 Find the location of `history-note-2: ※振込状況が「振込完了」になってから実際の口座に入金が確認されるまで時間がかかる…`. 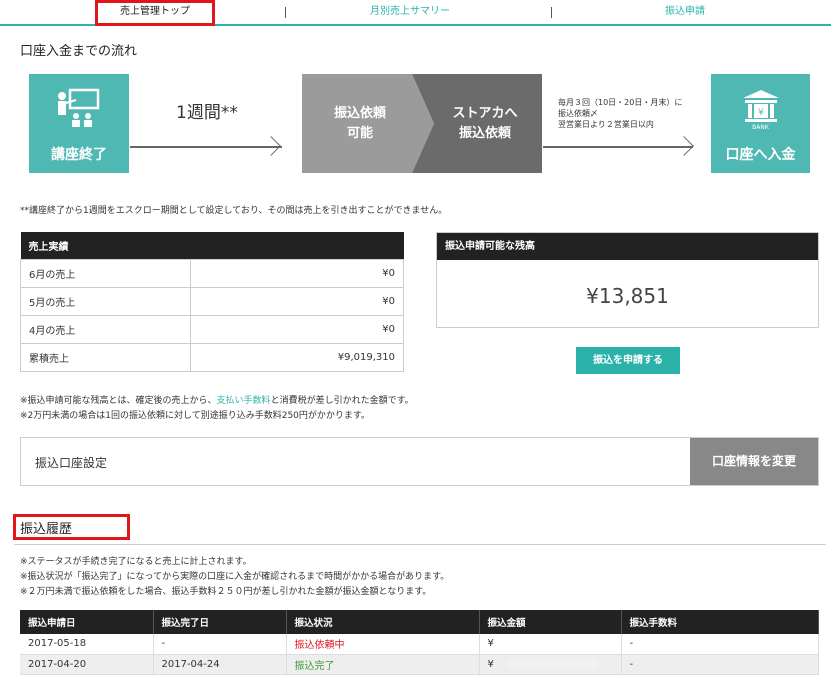

history-note-2: ※振込状況が「振込完了」になってから実際の口座に入金が確認されるまで時間がかかる… is located at coordinates (235, 577).